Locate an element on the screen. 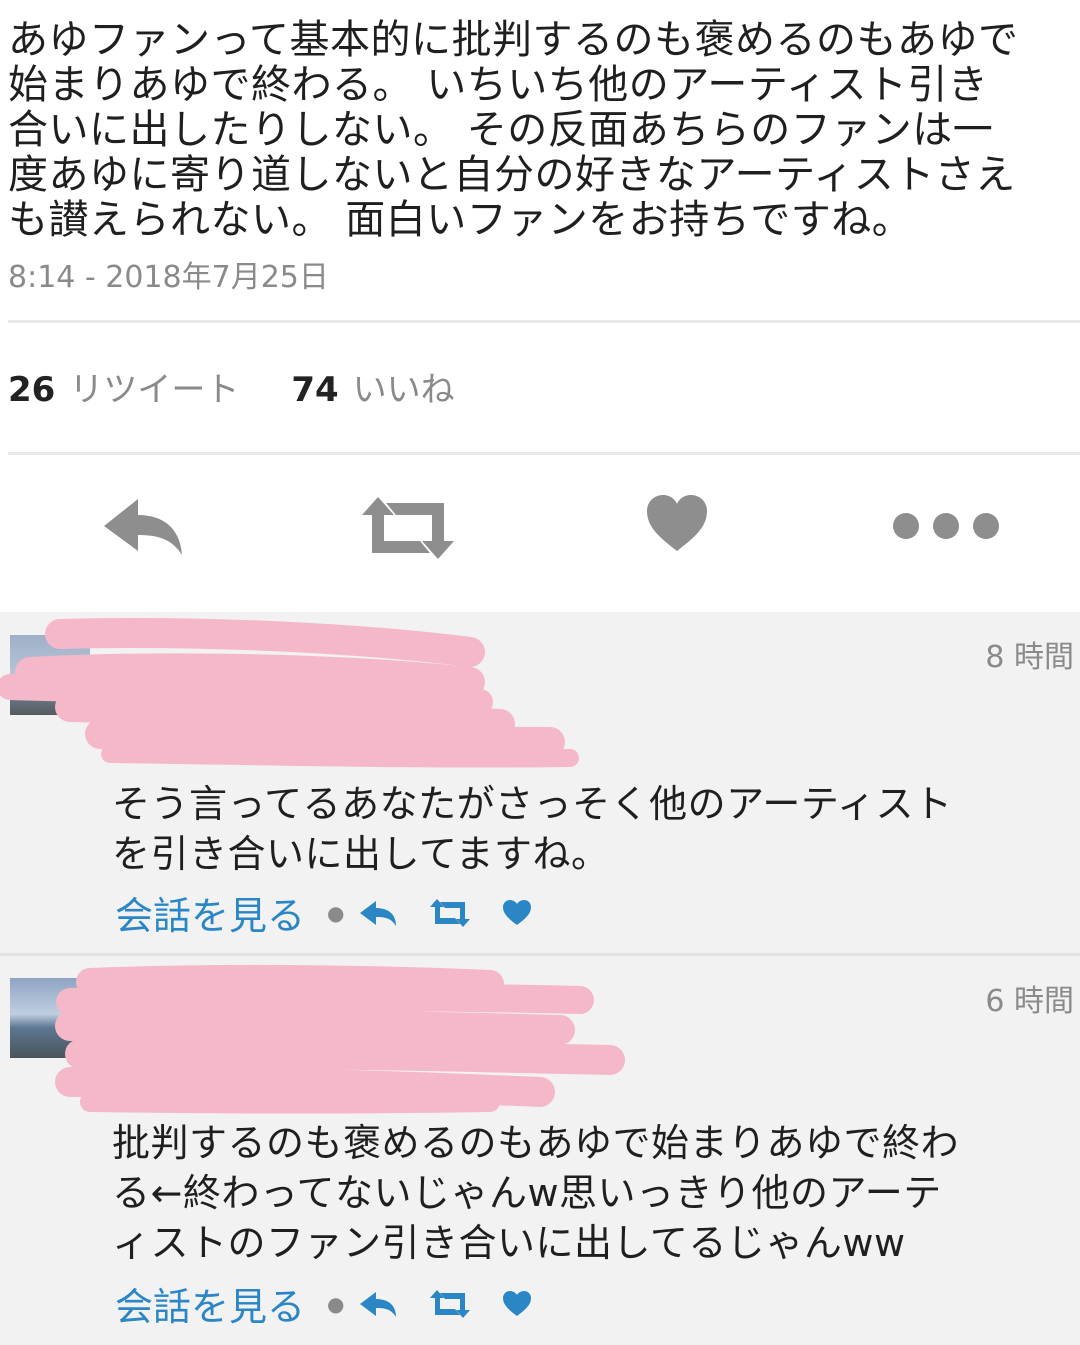 The image size is (1080, 1345). reply-text: そう言ってるあなたがさっそく他のアーティスト を引き合いに出してますね。 is located at coordinates (532, 829).